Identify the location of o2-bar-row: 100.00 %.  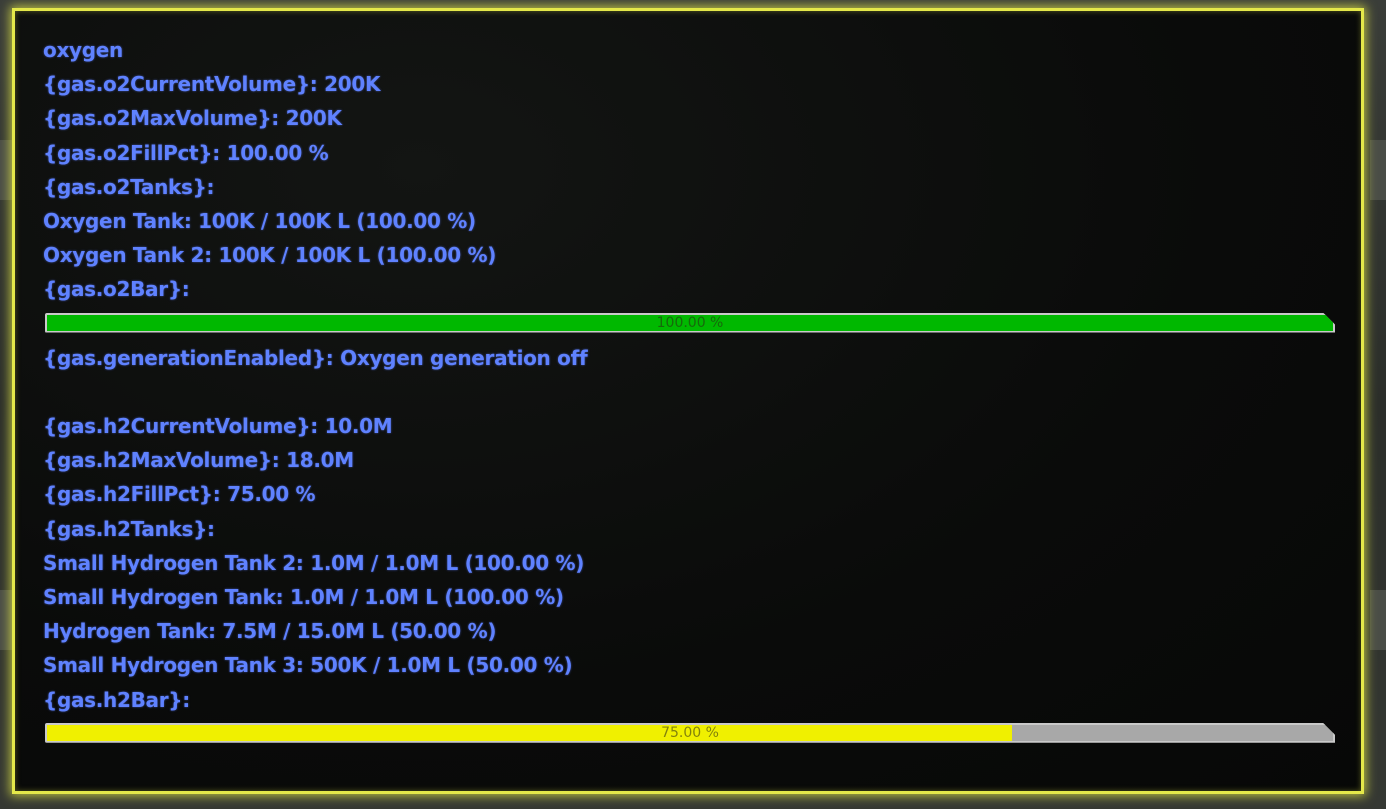
(693, 324).